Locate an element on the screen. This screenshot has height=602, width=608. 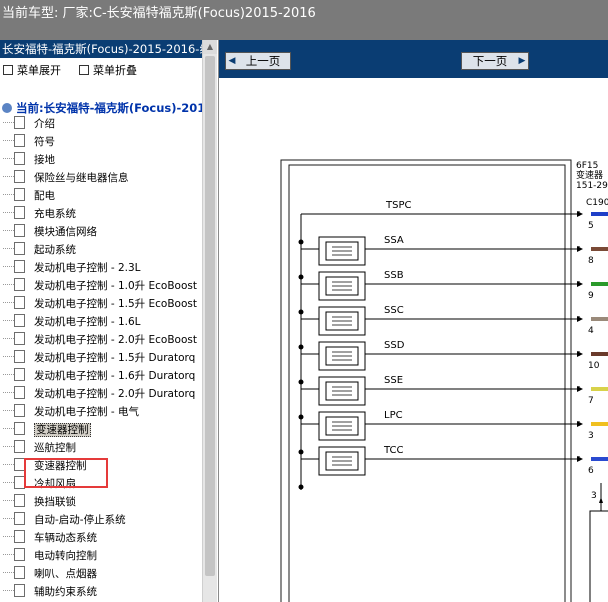
tree-item: 巡航控制 is located at coordinates (39, 449).